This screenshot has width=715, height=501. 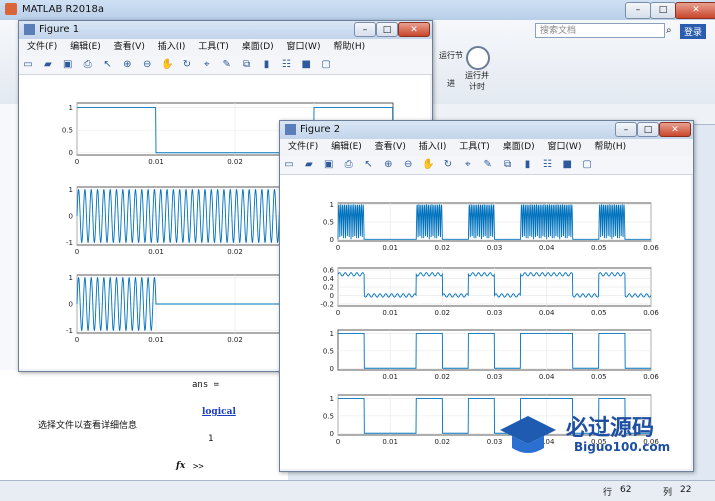 I want to click on y-tick-label: -0.2, so click(x=327, y=304).